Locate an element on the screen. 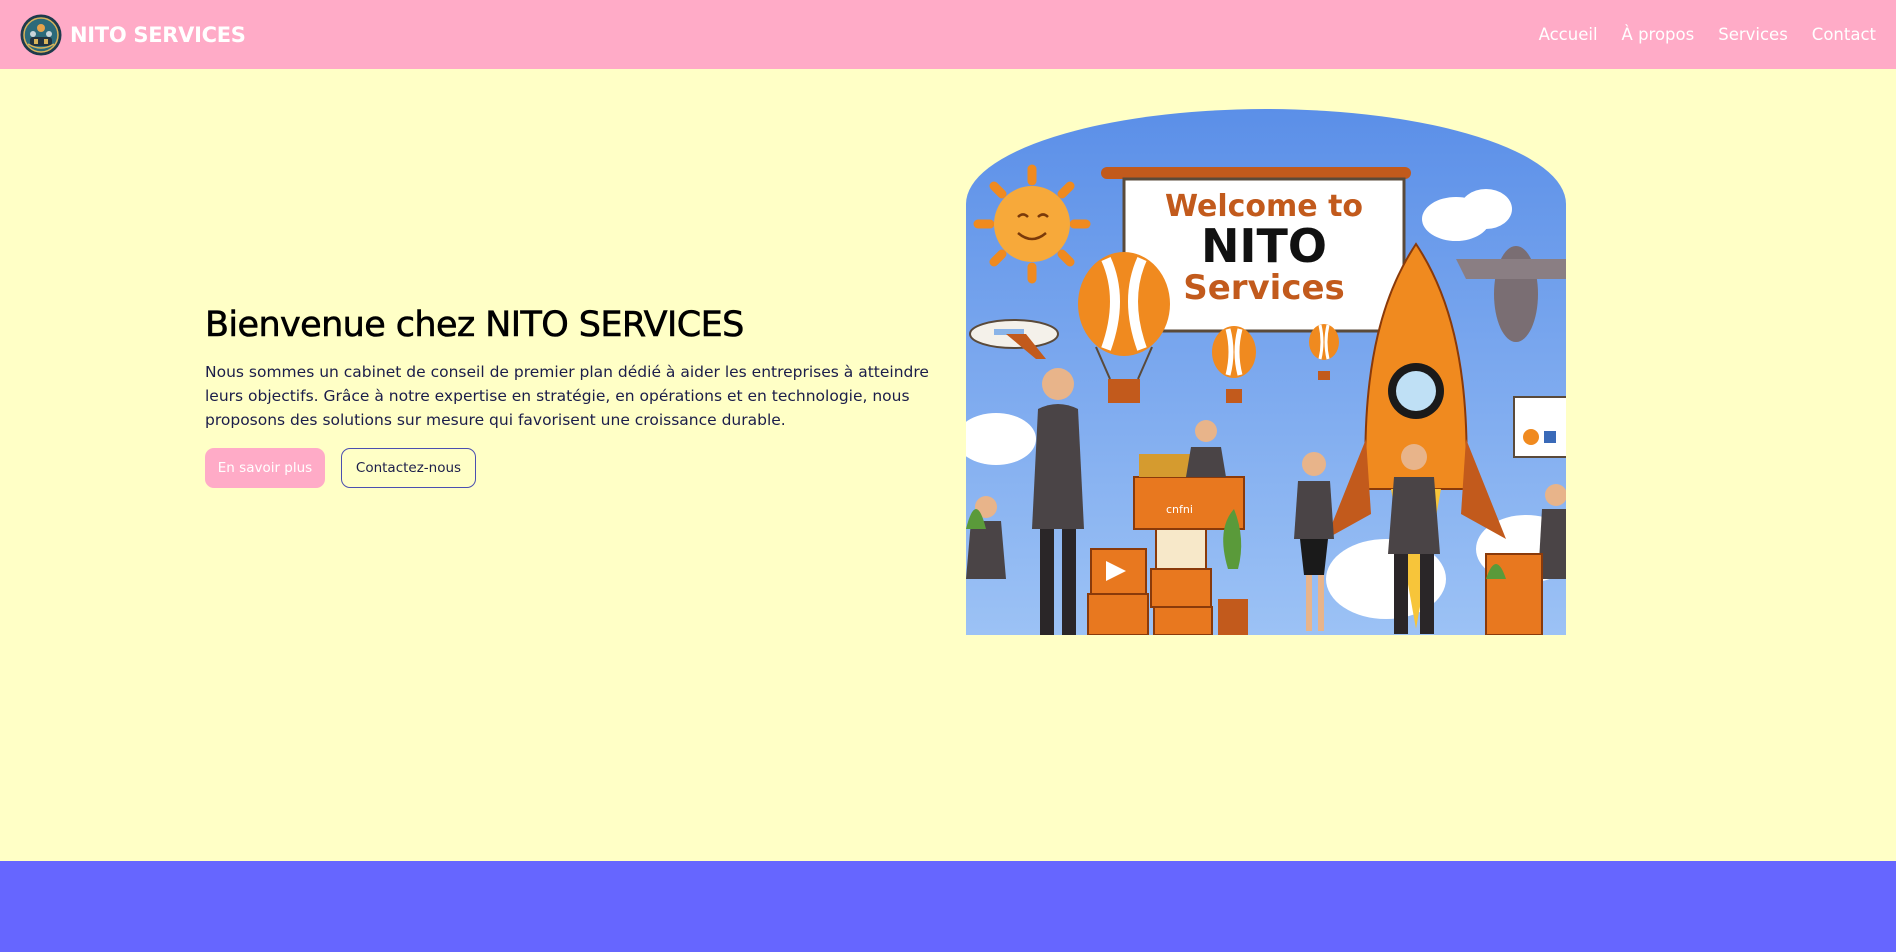 The width and height of the screenshot is (1896, 952). banner-line-3: Services is located at coordinates (1264, 288).